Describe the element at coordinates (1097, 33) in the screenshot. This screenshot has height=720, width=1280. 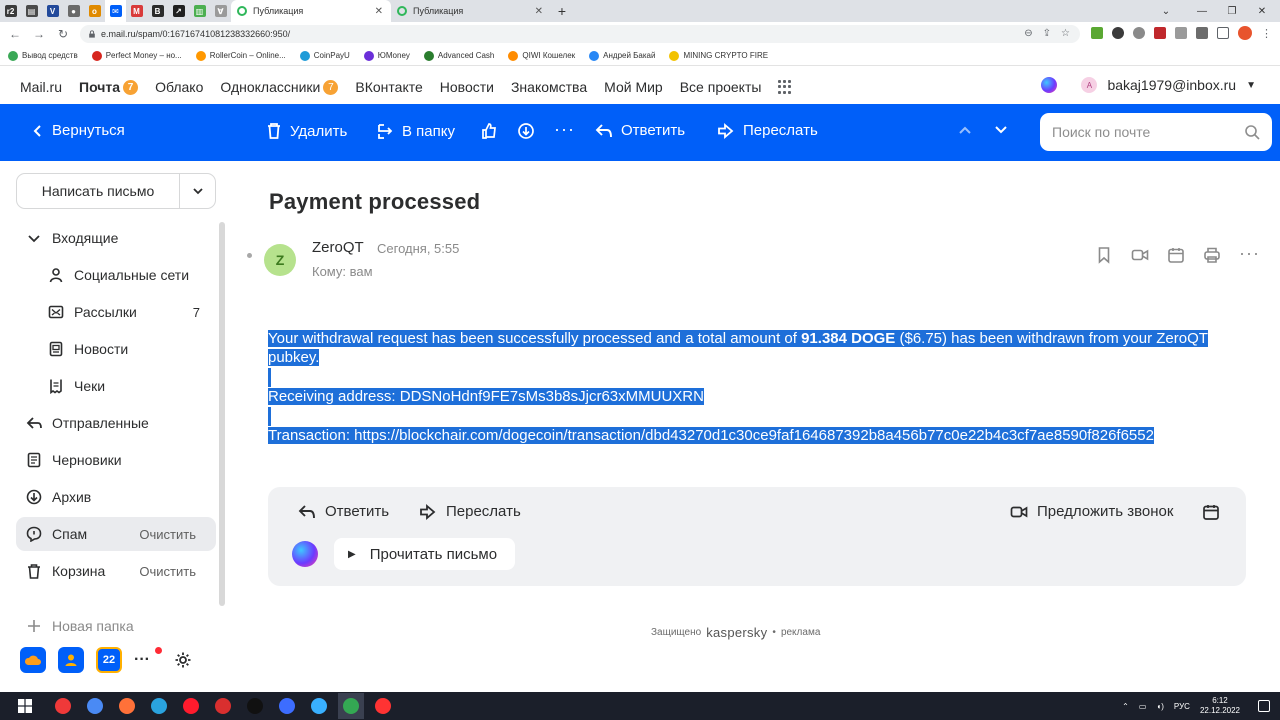
I see `download-extension-icon` at that location.